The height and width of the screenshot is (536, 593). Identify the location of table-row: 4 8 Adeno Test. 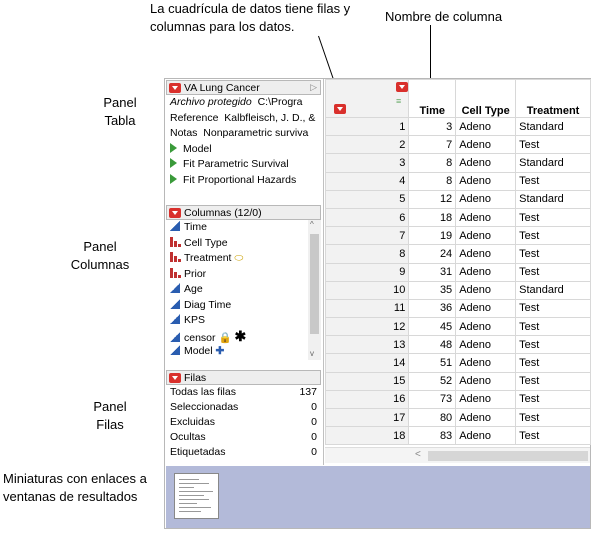
(458, 181).